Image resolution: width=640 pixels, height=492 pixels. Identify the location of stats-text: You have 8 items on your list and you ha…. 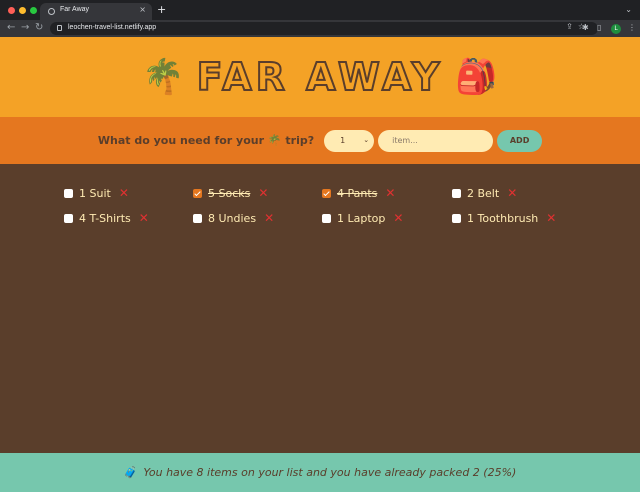
(330, 472).